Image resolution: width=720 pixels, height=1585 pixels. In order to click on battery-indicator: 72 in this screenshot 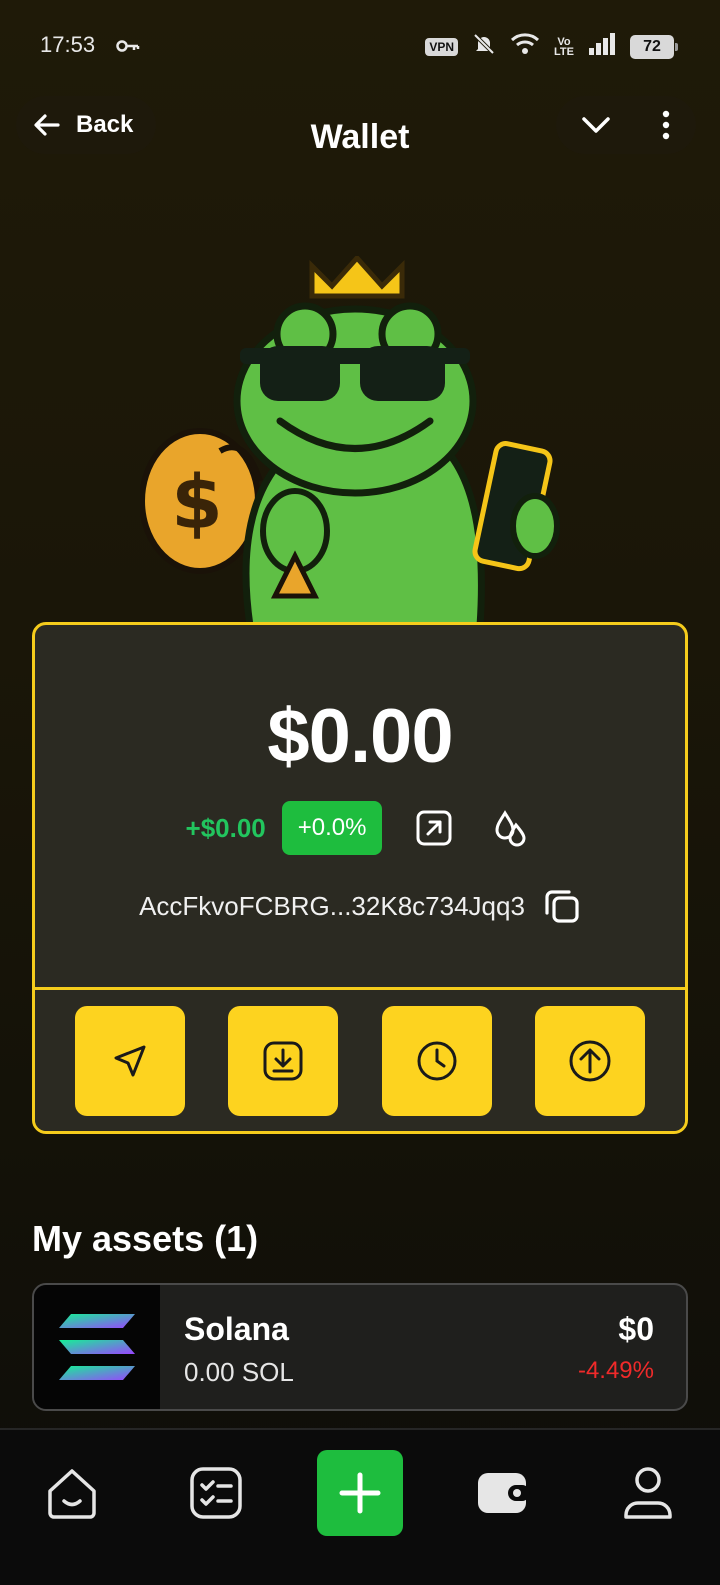, I will do `click(654, 46)`.